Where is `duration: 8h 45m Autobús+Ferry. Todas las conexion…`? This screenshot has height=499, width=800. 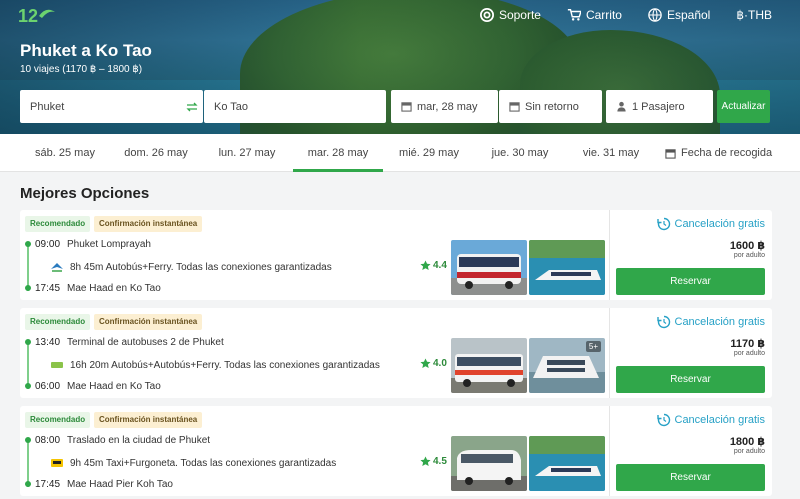 duration: 8h 45m Autobús+Ferry. Todas las conexion… is located at coordinates (191, 267).